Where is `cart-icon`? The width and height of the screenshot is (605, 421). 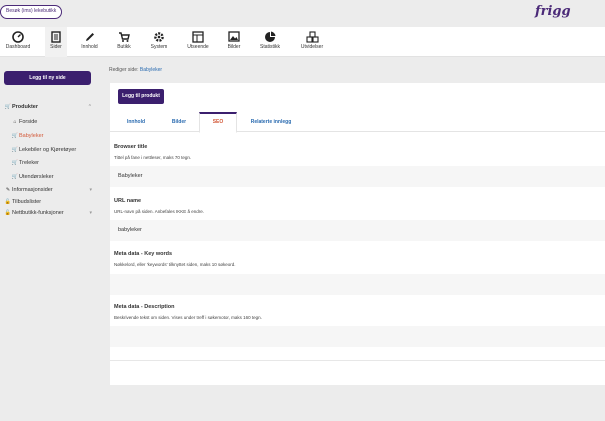
cart-icon is located at coordinates (124, 35).